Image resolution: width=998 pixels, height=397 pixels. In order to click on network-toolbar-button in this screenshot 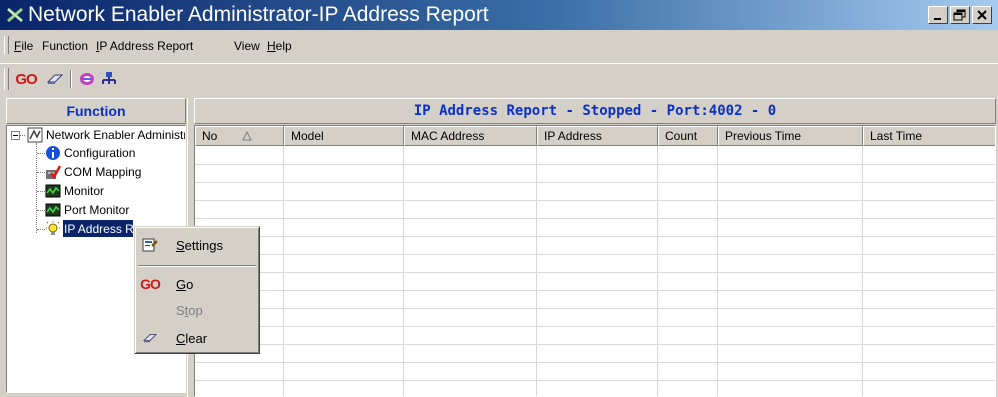, I will do `click(109, 79)`.